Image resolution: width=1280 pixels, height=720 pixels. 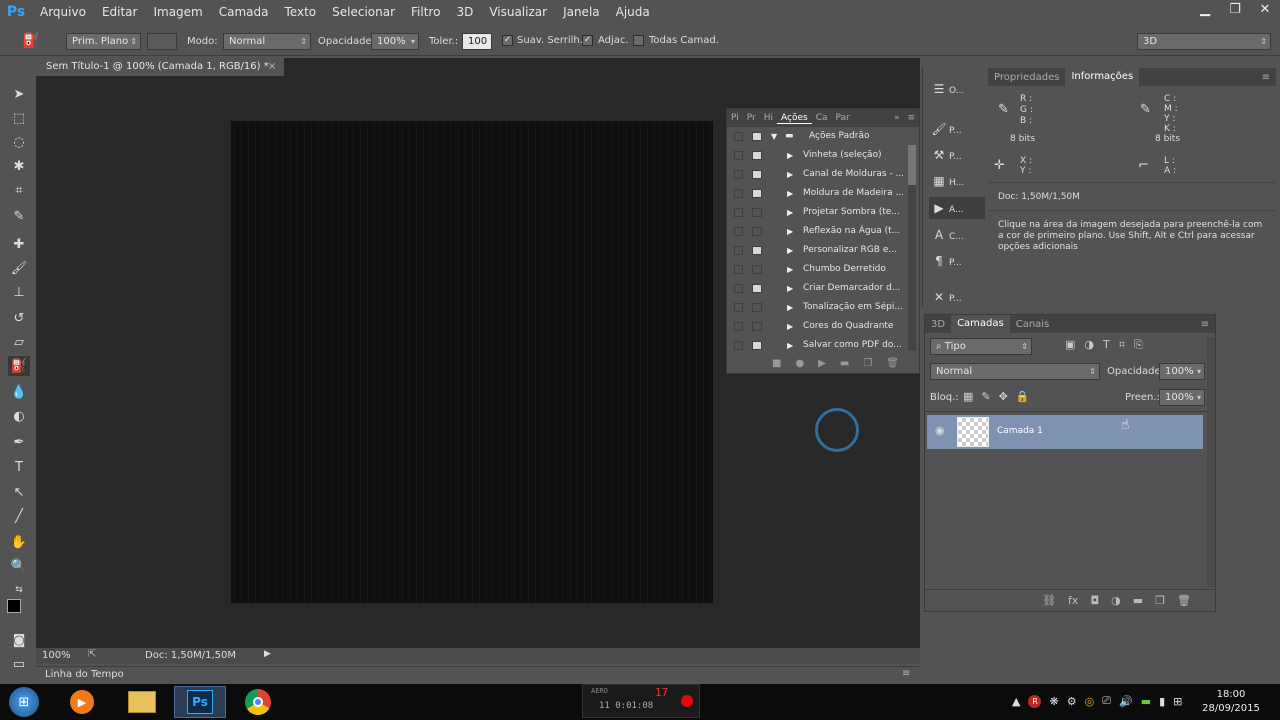 I want to click on menu-arquivo: Arquivo, so click(x=63, y=12).